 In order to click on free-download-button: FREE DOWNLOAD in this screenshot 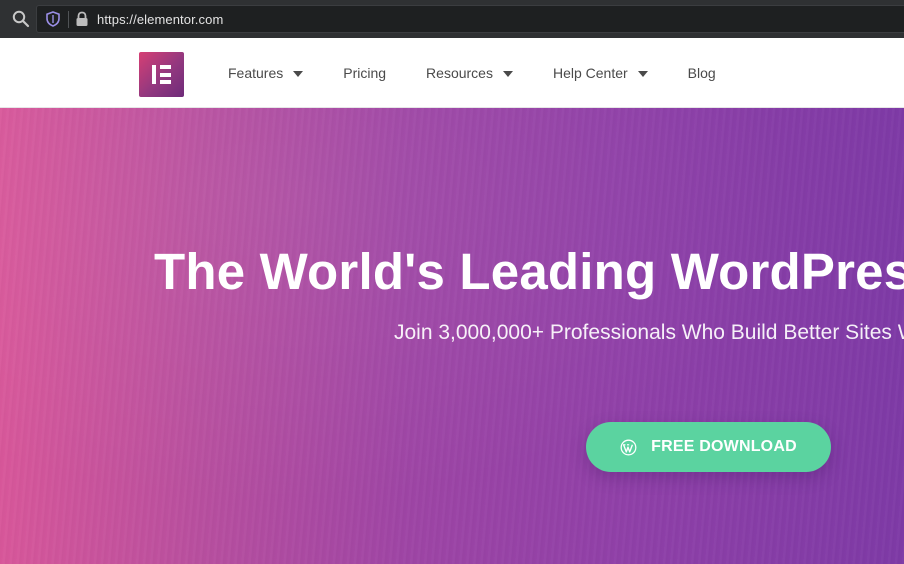, I will do `click(708, 447)`.